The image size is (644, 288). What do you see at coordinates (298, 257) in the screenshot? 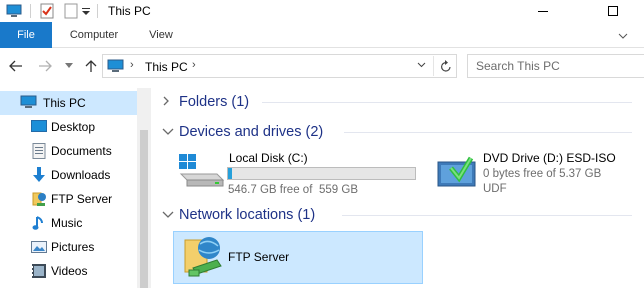
I see `network-location-ftp-server: FTP Server` at bounding box center [298, 257].